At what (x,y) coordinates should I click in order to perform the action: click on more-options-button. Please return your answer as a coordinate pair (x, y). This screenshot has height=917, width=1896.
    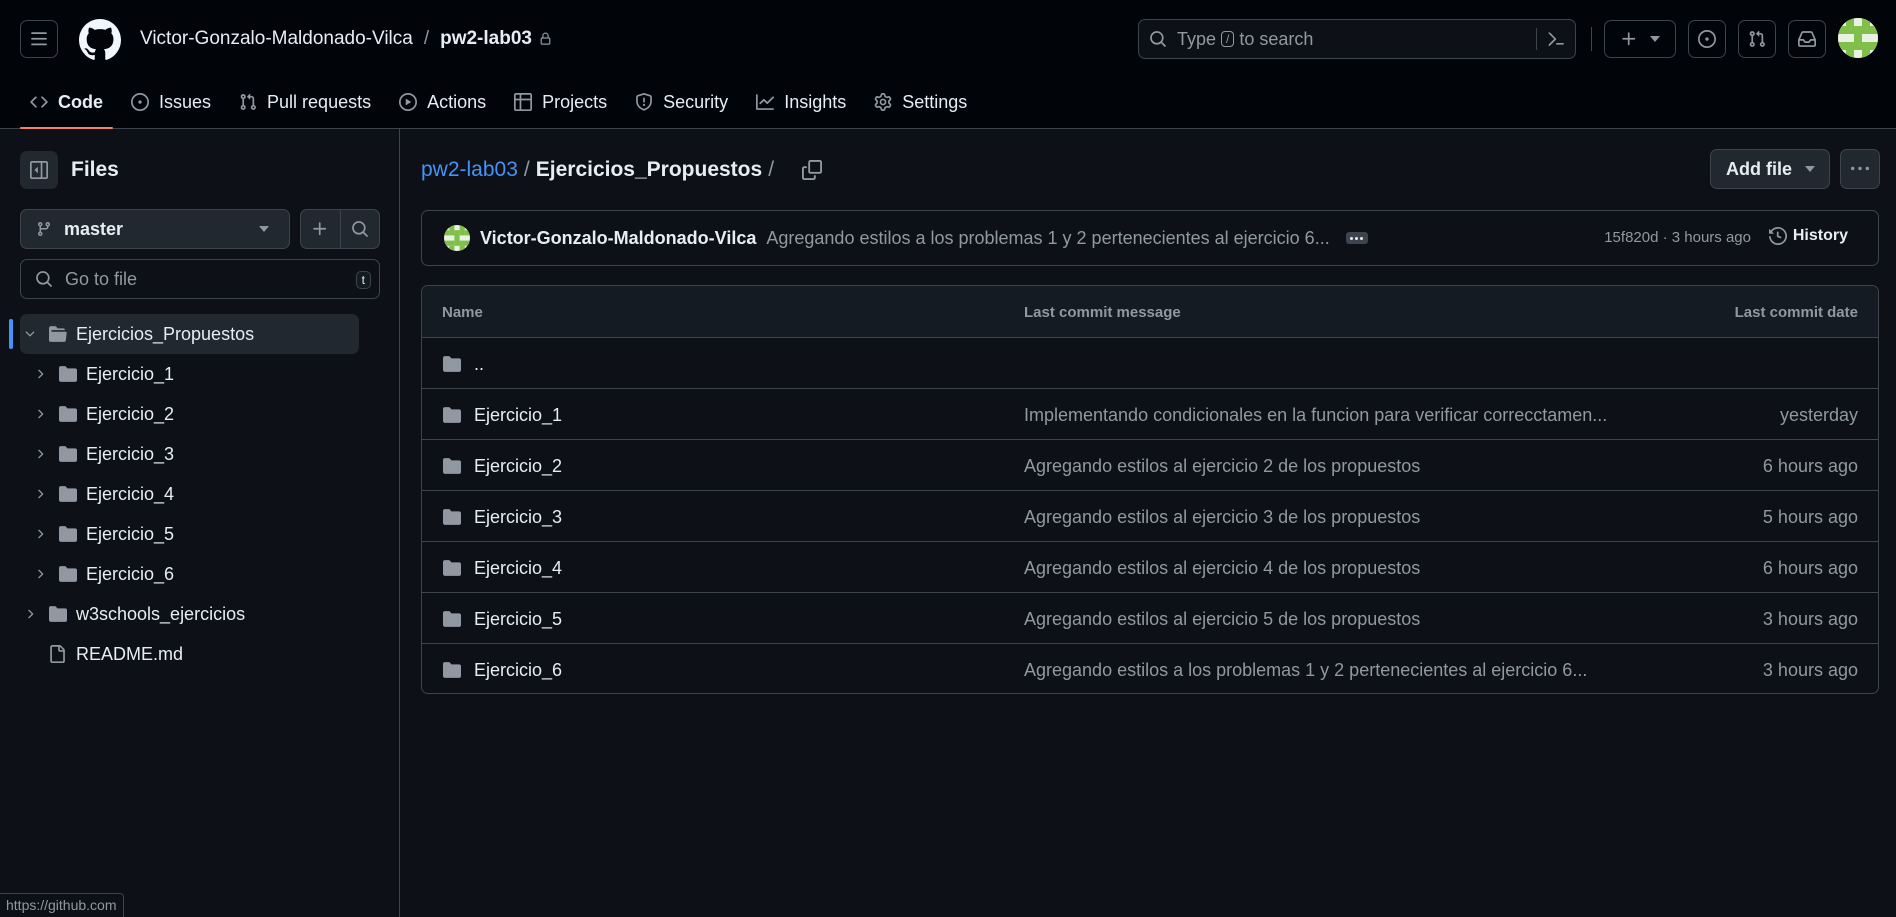
    Looking at the image, I should click on (1860, 169).